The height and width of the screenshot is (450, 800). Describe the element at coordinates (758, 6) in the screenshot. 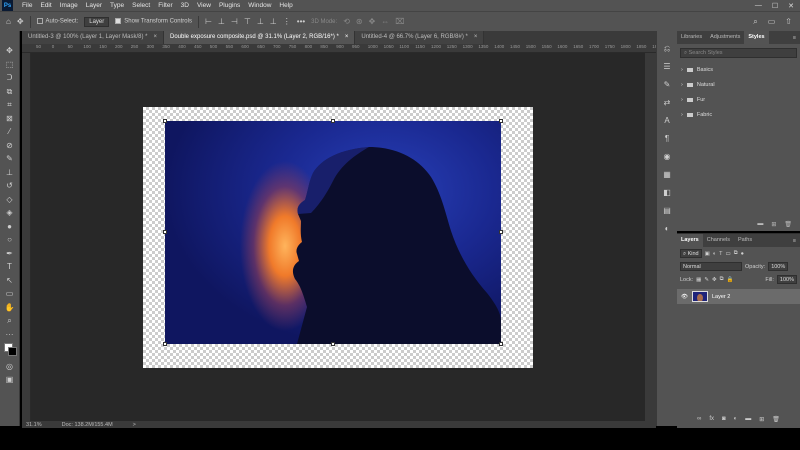

I see `minimize-button: —` at that location.